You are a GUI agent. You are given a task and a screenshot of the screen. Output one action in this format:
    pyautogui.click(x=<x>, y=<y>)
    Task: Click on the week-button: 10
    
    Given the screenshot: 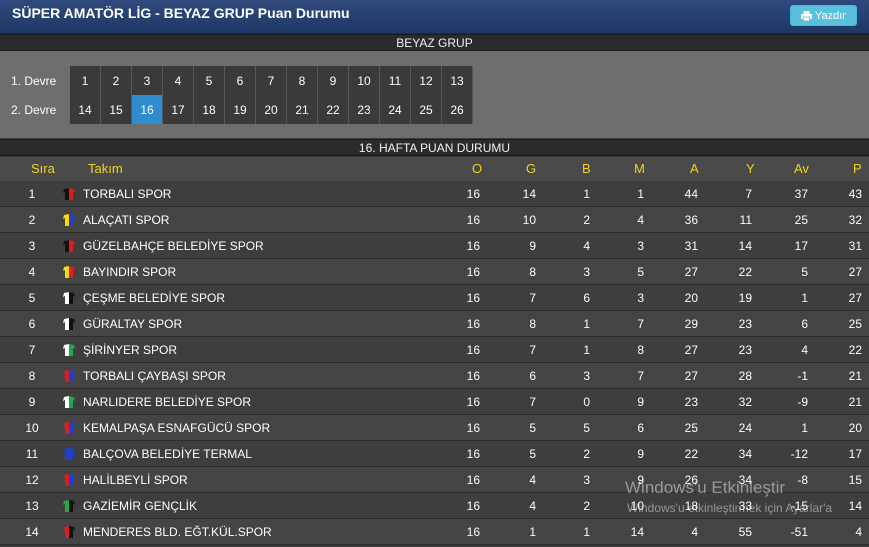 What is the action you would take?
    pyautogui.click(x=364, y=80)
    